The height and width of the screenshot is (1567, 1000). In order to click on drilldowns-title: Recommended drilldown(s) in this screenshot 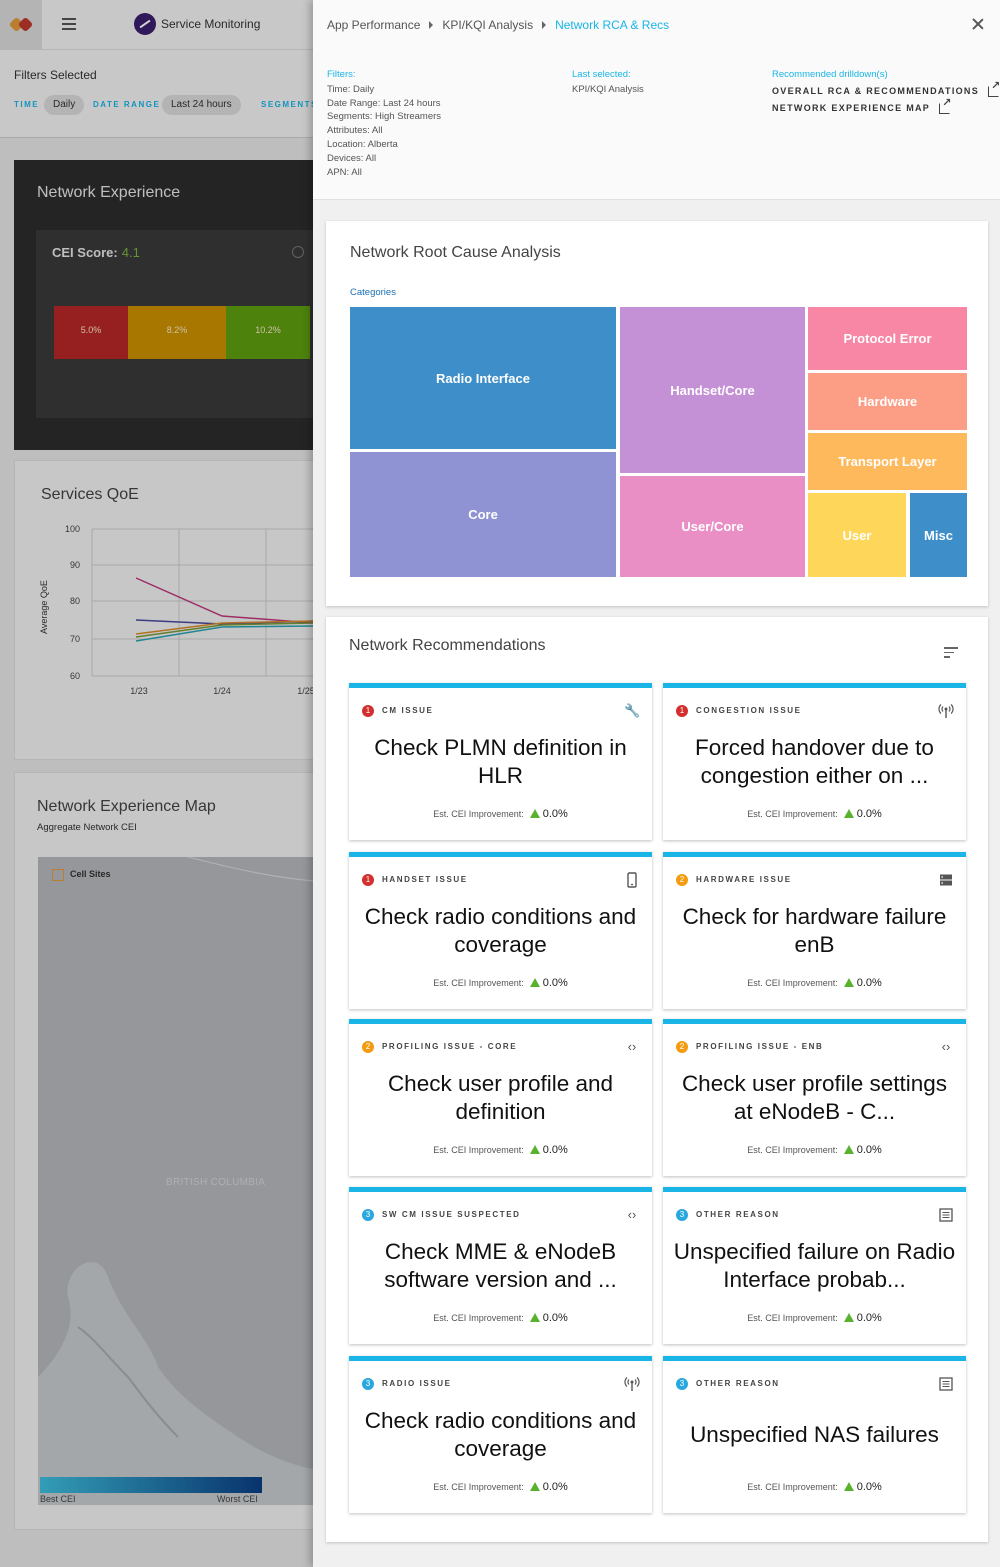, I will do `click(830, 74)`.